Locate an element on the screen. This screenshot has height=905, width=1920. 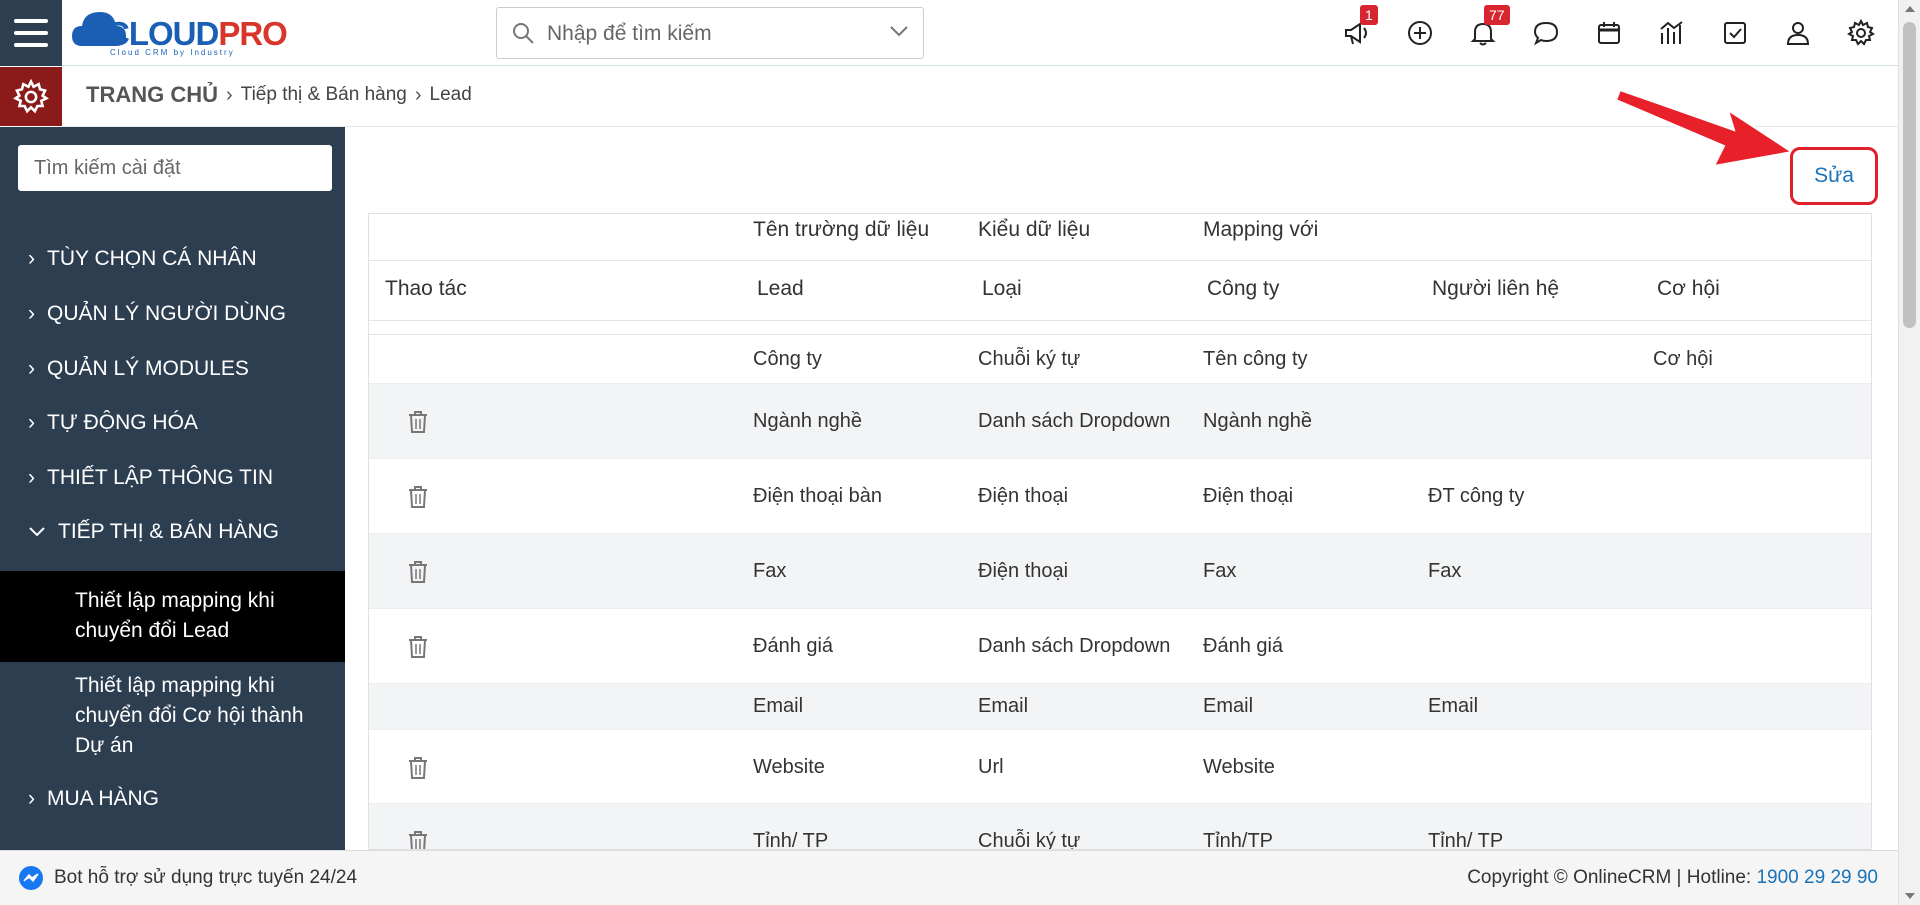
cell-lead: Fax is located at coordinates (770, 571).